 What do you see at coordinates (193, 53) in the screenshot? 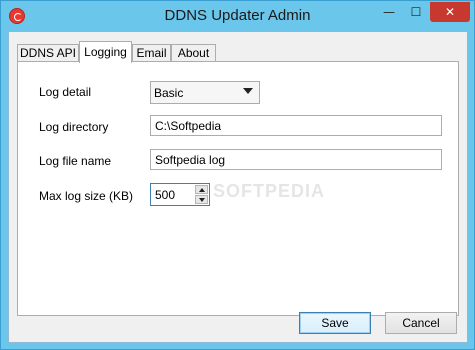
I see `tab-about: About` at bounding box center [193, 53].